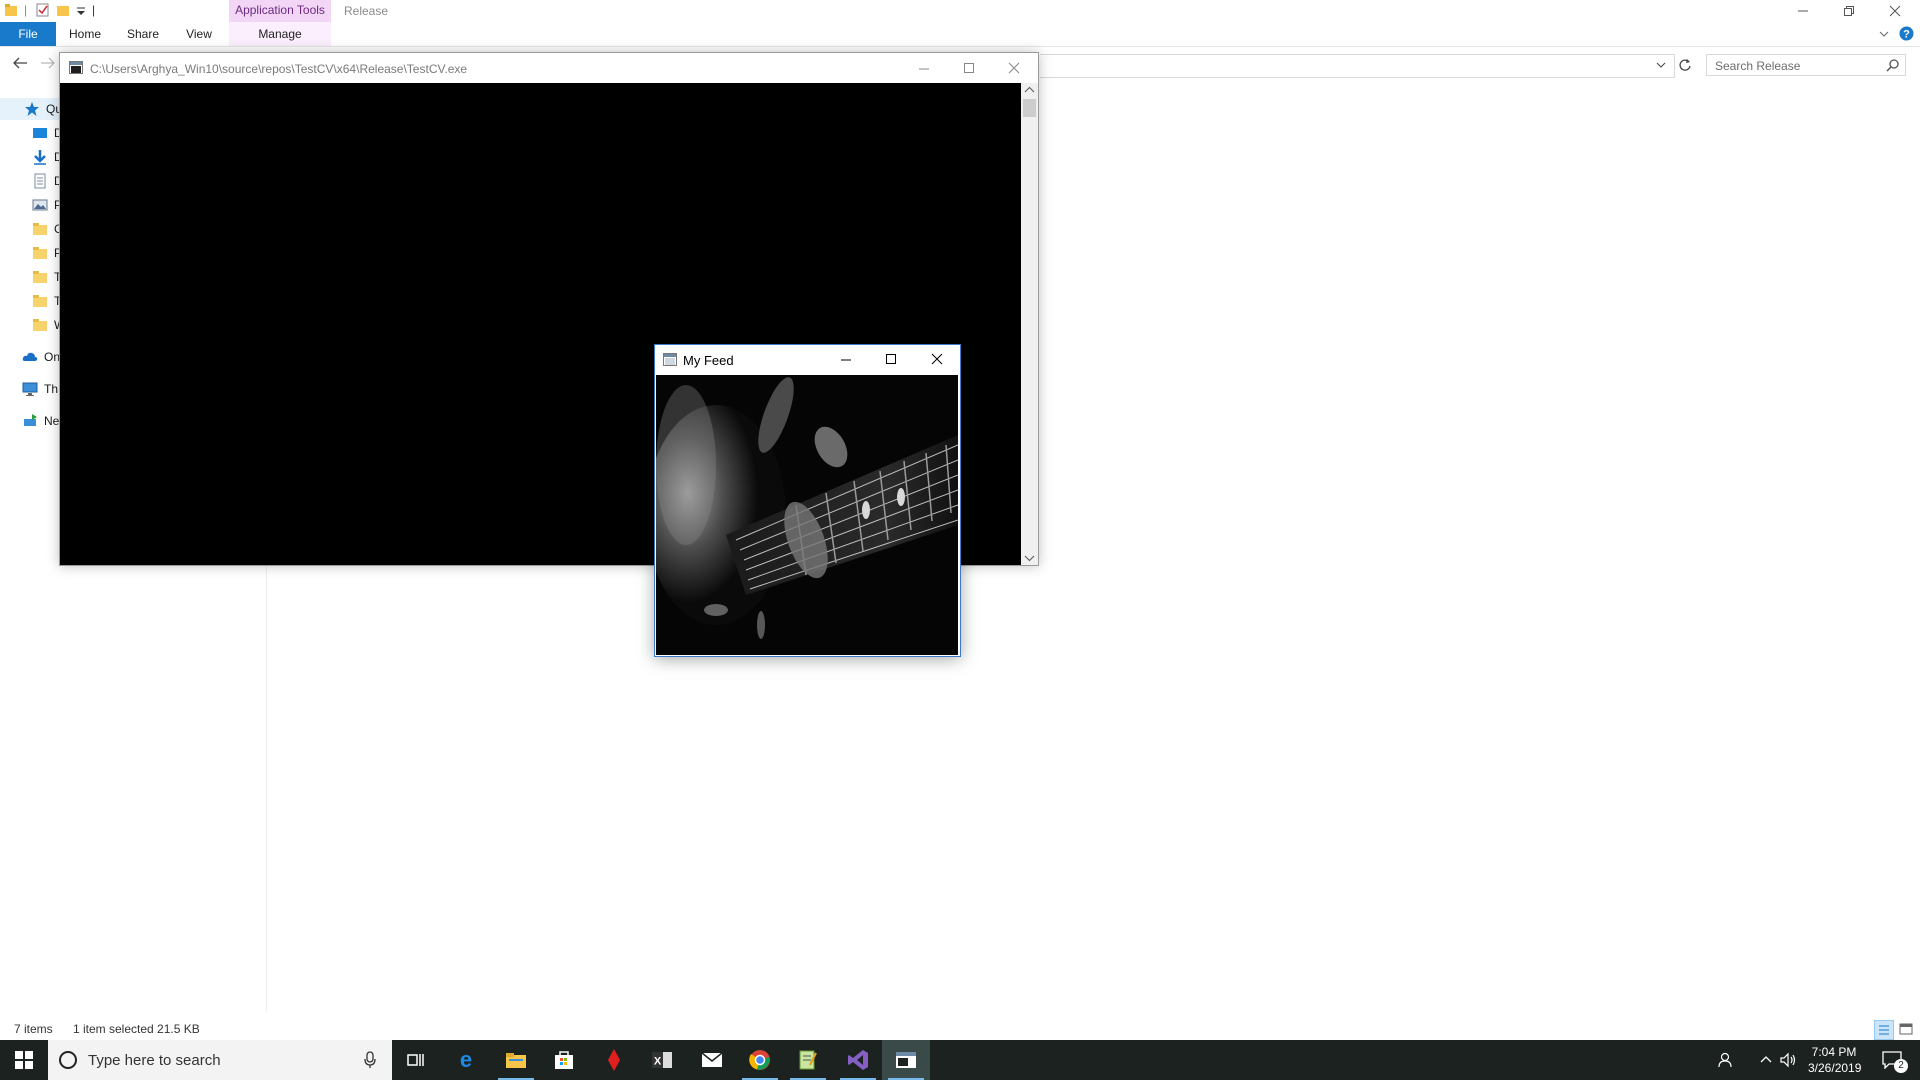  I want to click on details-view-icon, so click(1884, 1030).